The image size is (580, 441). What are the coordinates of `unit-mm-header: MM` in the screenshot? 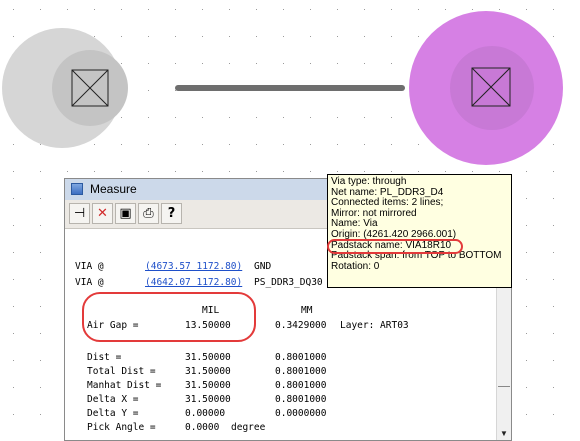 It's located at (307, 310).